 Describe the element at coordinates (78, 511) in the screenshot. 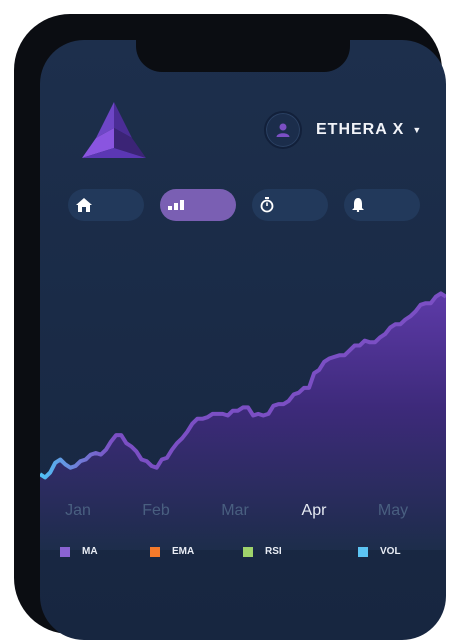

I see `x-tick-label: Jan` at that location.